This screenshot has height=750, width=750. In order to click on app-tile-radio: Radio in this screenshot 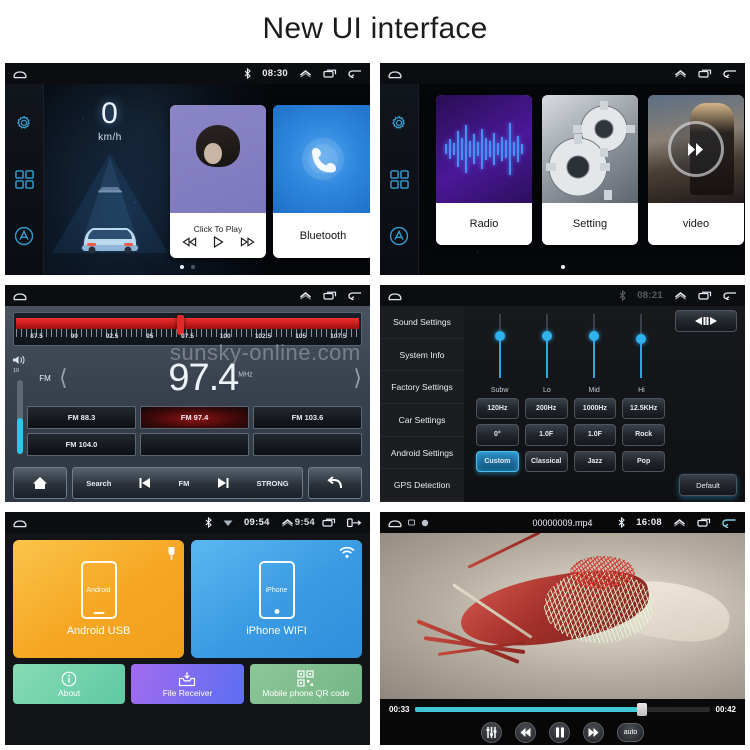, I will do `click(484, 170)`.